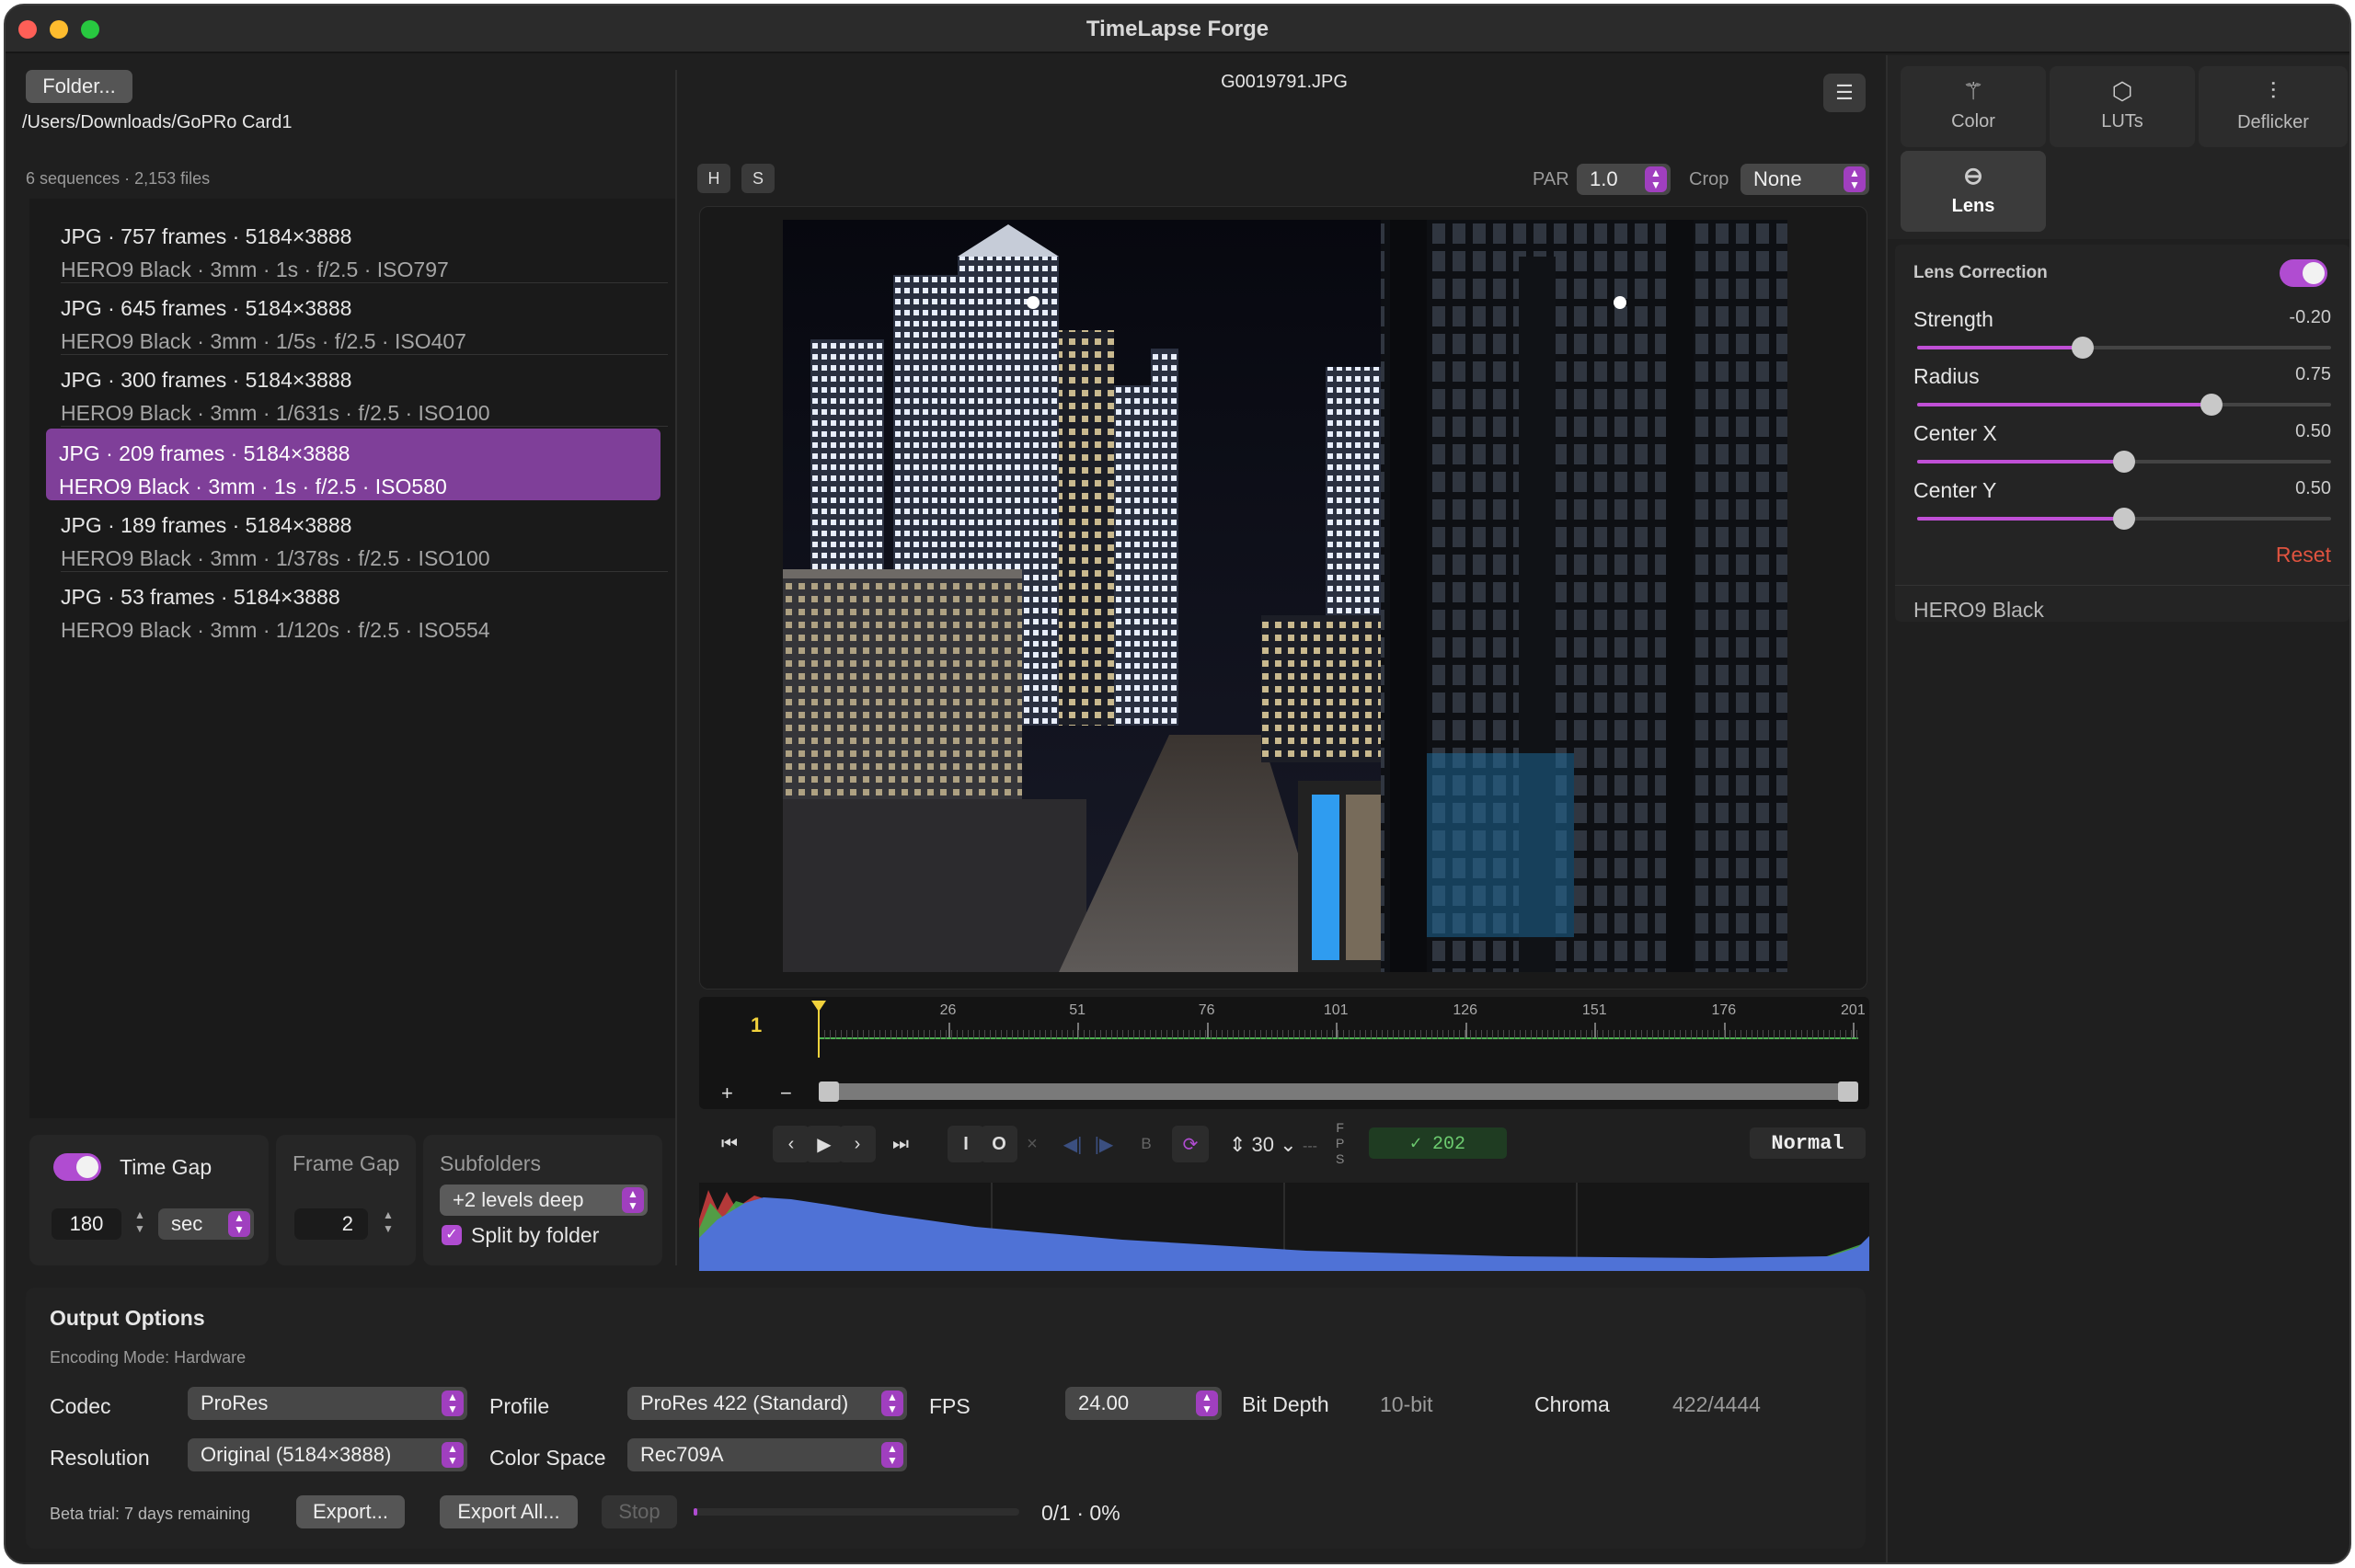 The image size is (2355, 1568). I want to click on play-icon: ▶, so click(824, 1144).